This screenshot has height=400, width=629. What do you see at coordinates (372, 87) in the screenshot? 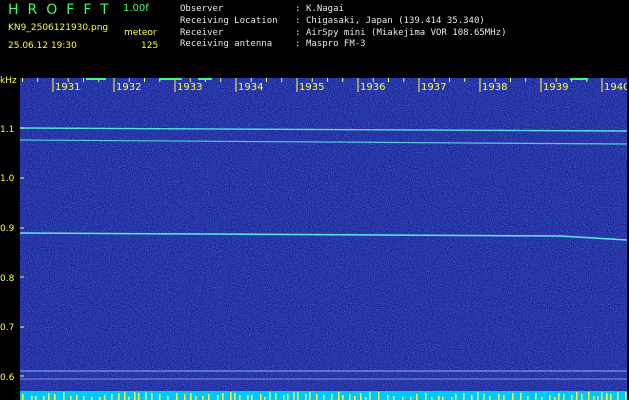
I see `minute-label: 1936` at bounding box center [372, 87].